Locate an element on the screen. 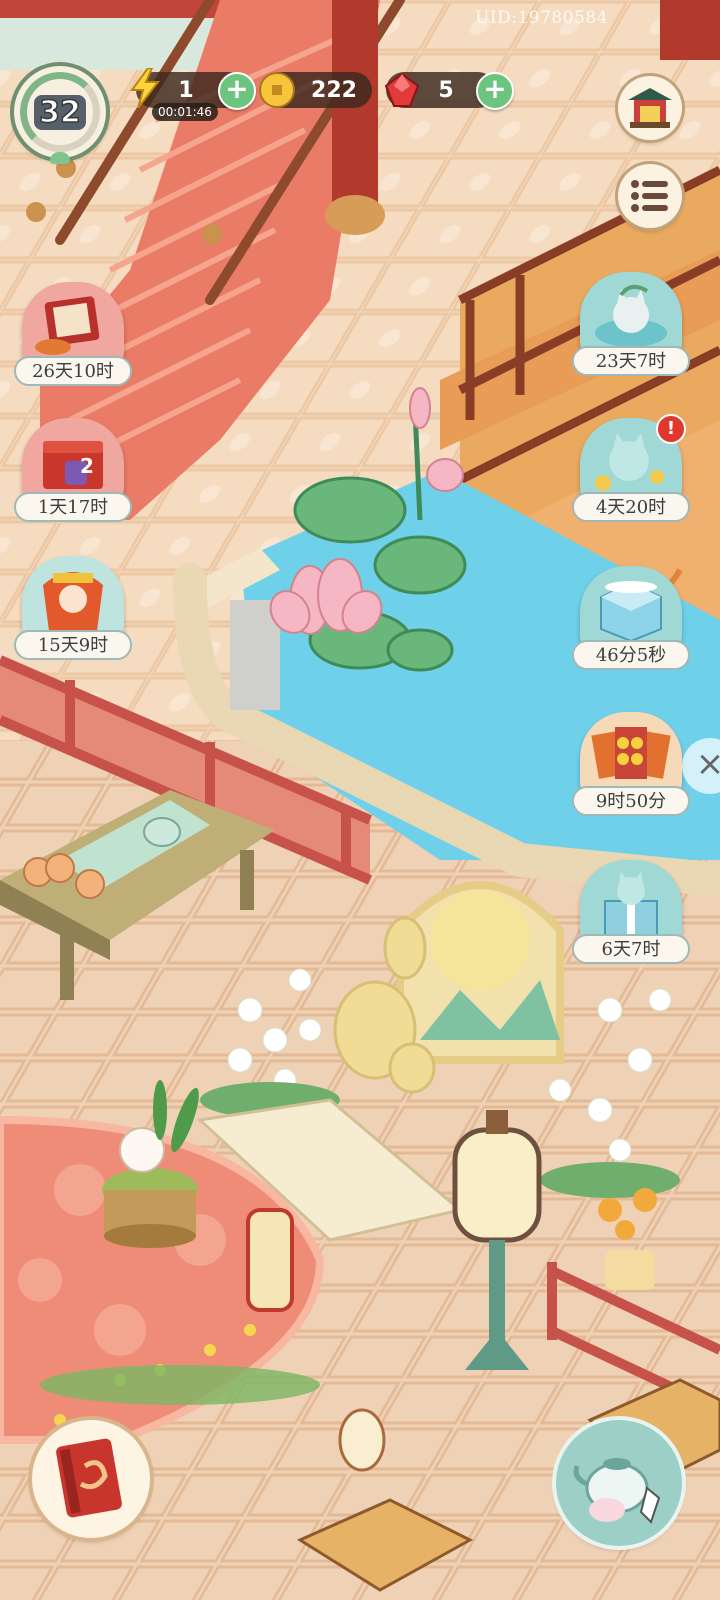  red-gem-icon is located at coordinates (402, 89).